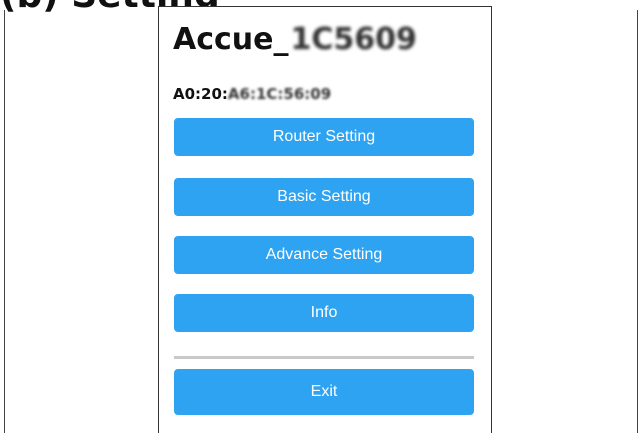 This screenshot has height=433, width=642. Describe the element at coordinates (324, 137) in the screenshot. I see `router-setting-button: Router Setting` at that location.